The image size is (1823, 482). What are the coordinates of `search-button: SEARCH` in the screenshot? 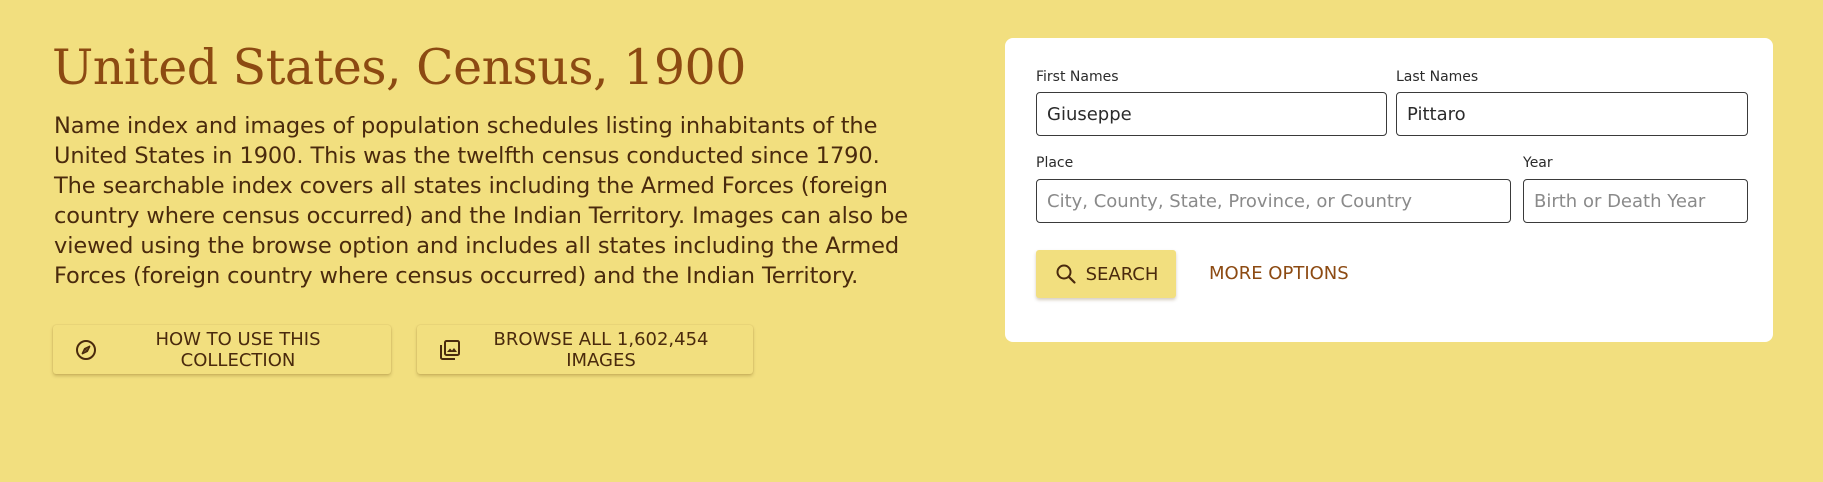 It's located at (1106, 274).